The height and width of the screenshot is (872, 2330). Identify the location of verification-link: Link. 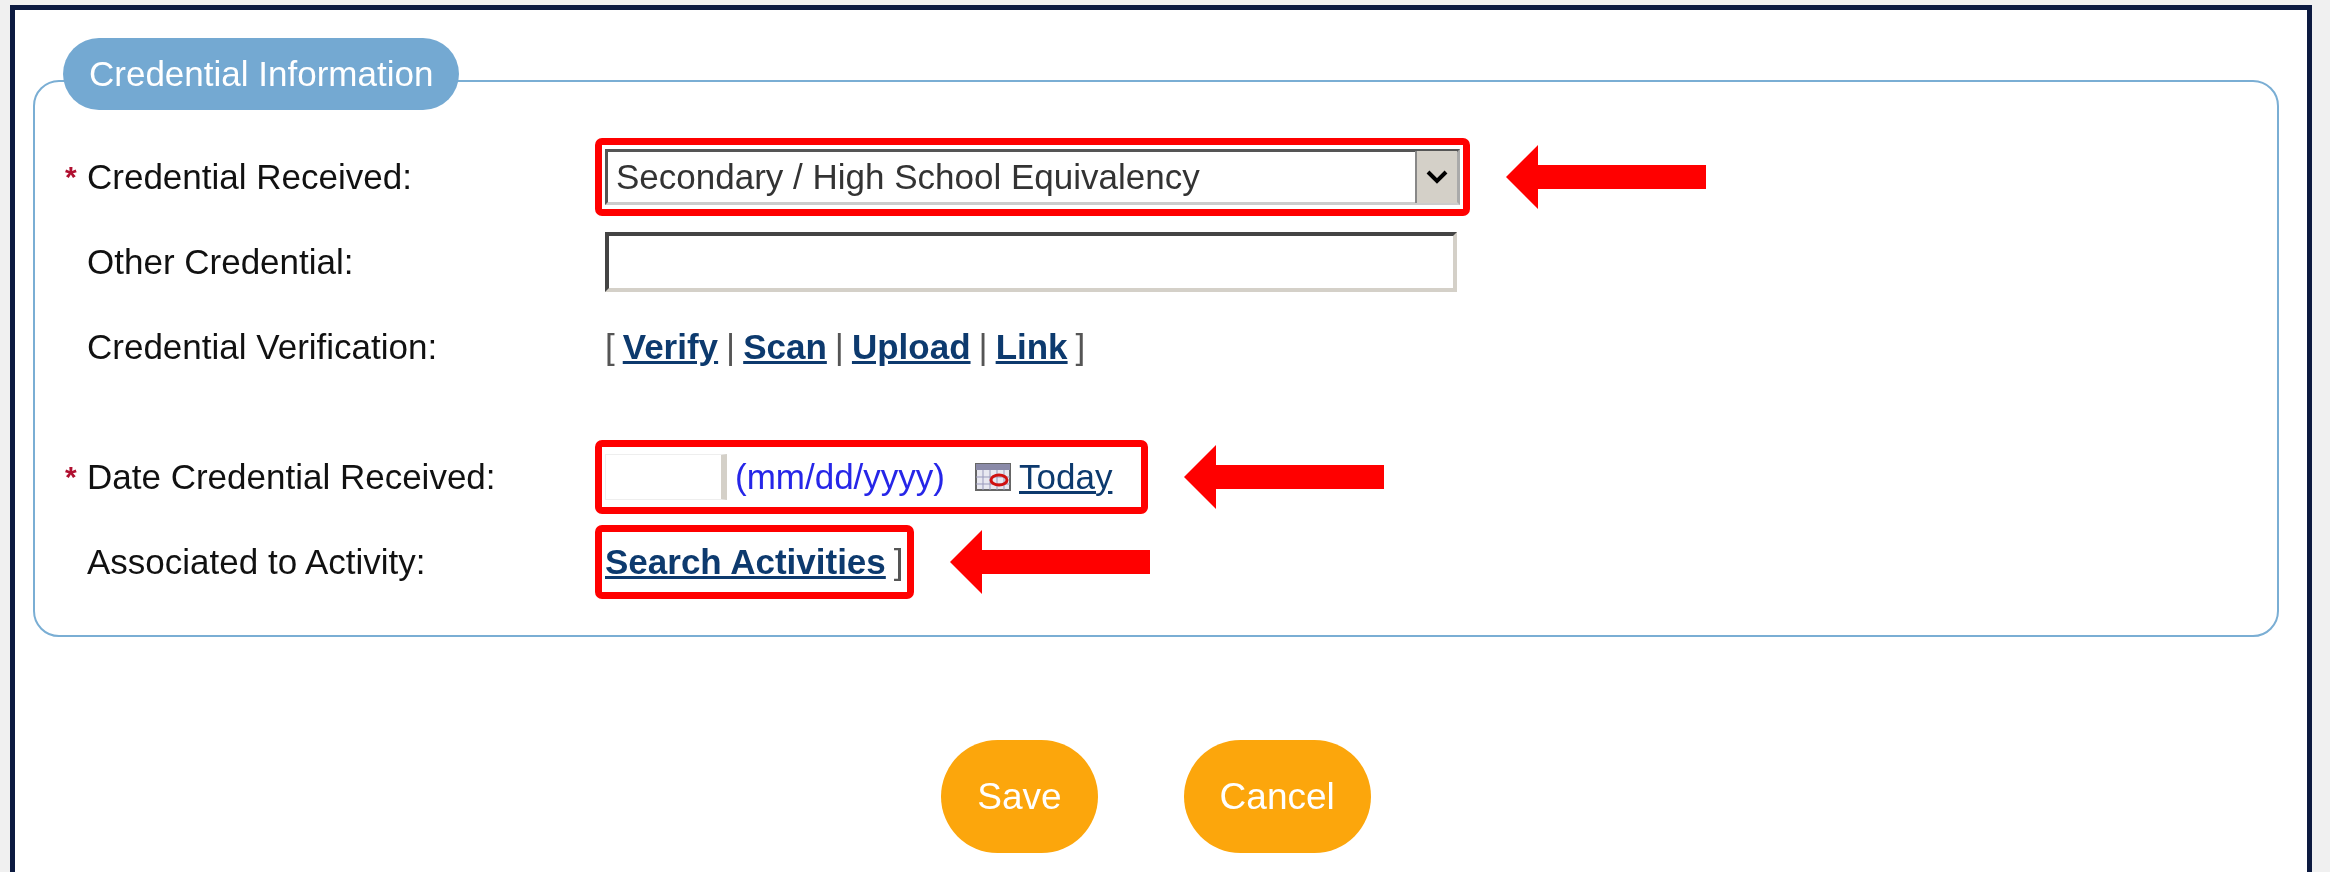
(1031, 346).